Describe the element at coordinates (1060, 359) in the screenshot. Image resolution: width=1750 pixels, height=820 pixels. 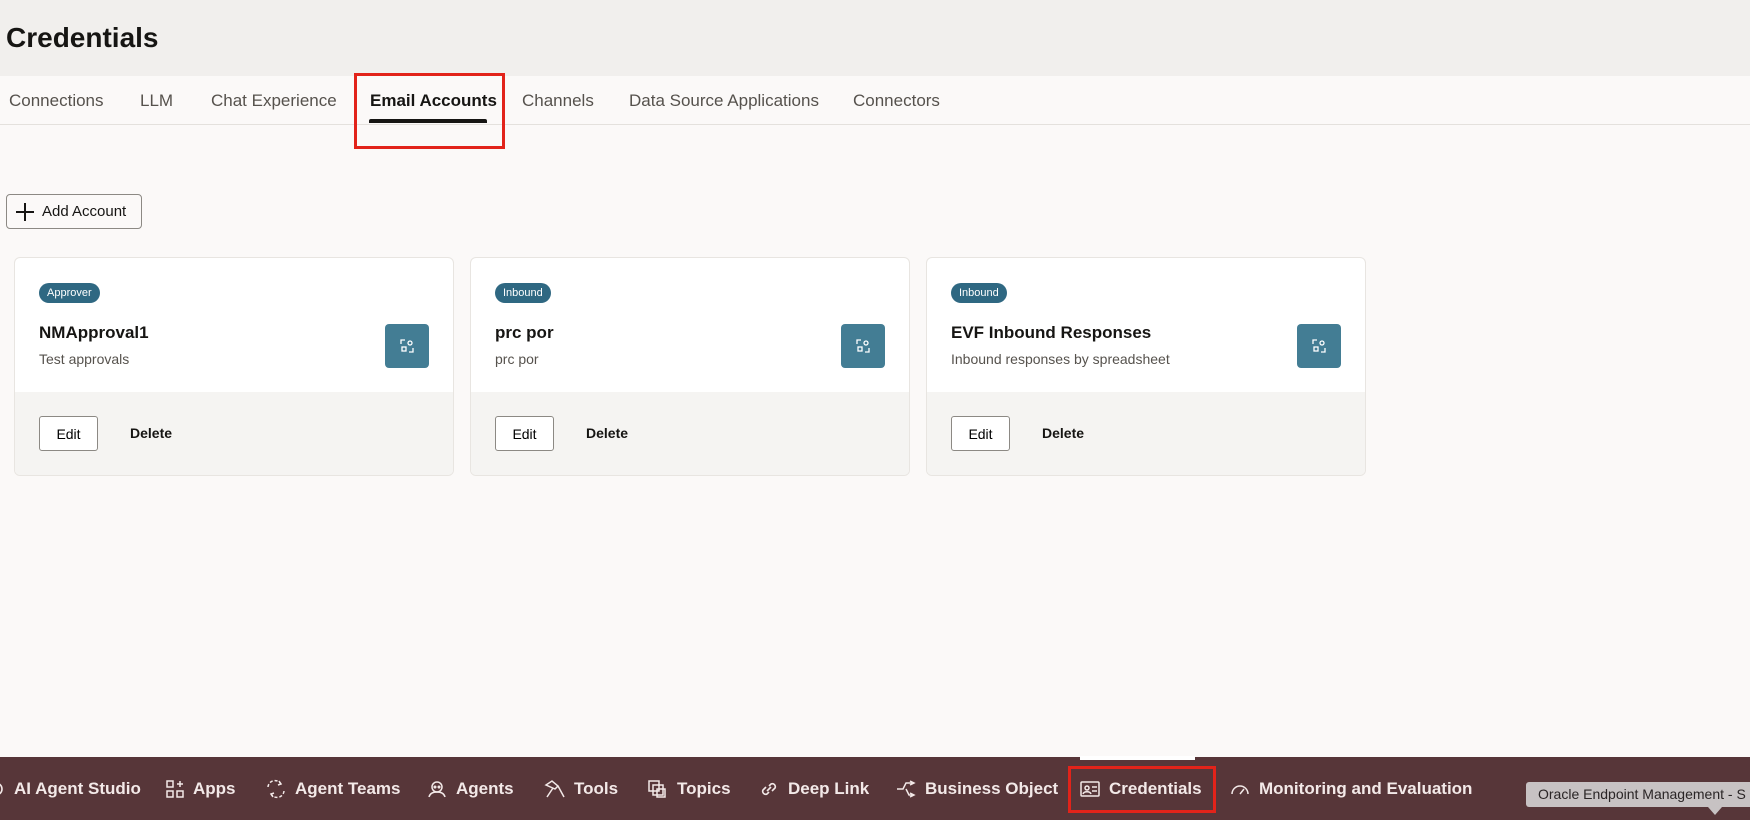
I see `account-description: Inbound responses by spreadsheet` at that location.